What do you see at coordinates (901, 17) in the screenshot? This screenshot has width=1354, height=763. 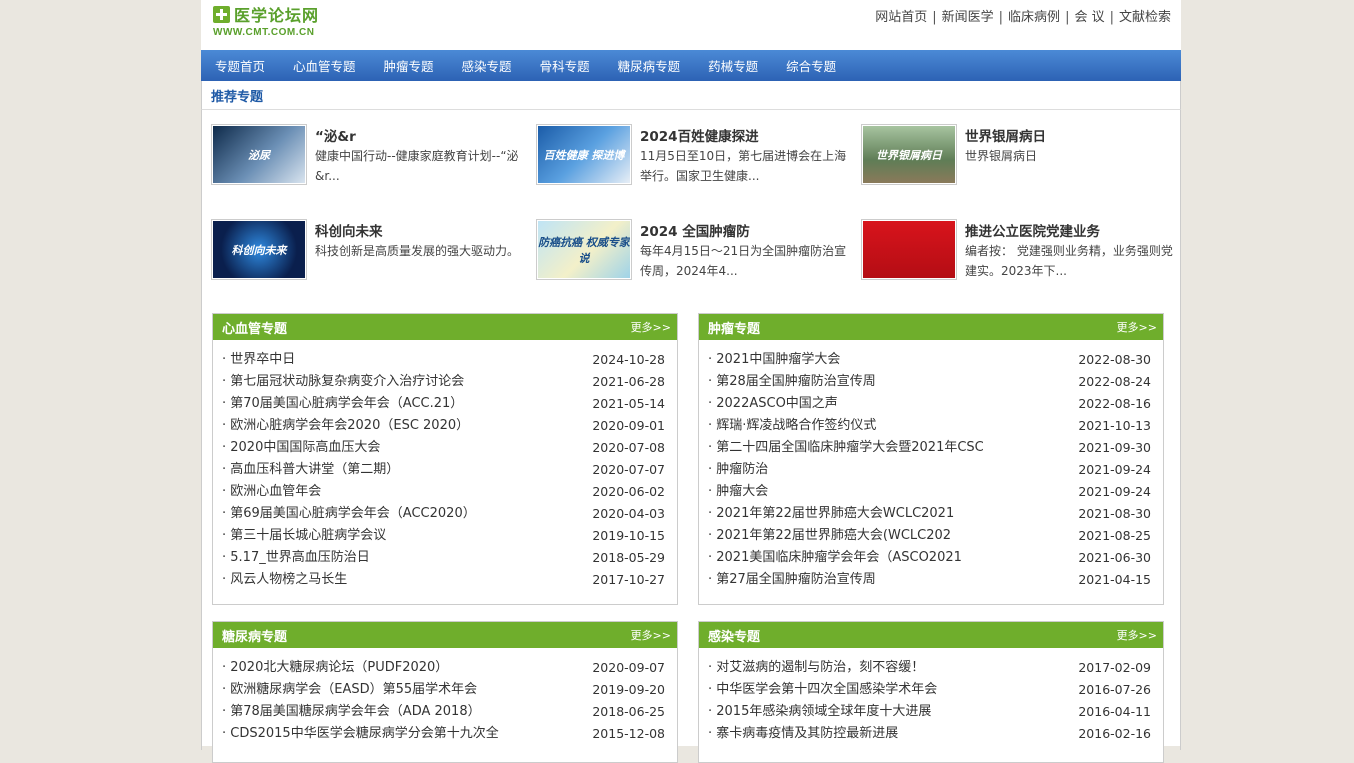 I see `toplink-home: 网站首页` at bounding box center [901, 17].